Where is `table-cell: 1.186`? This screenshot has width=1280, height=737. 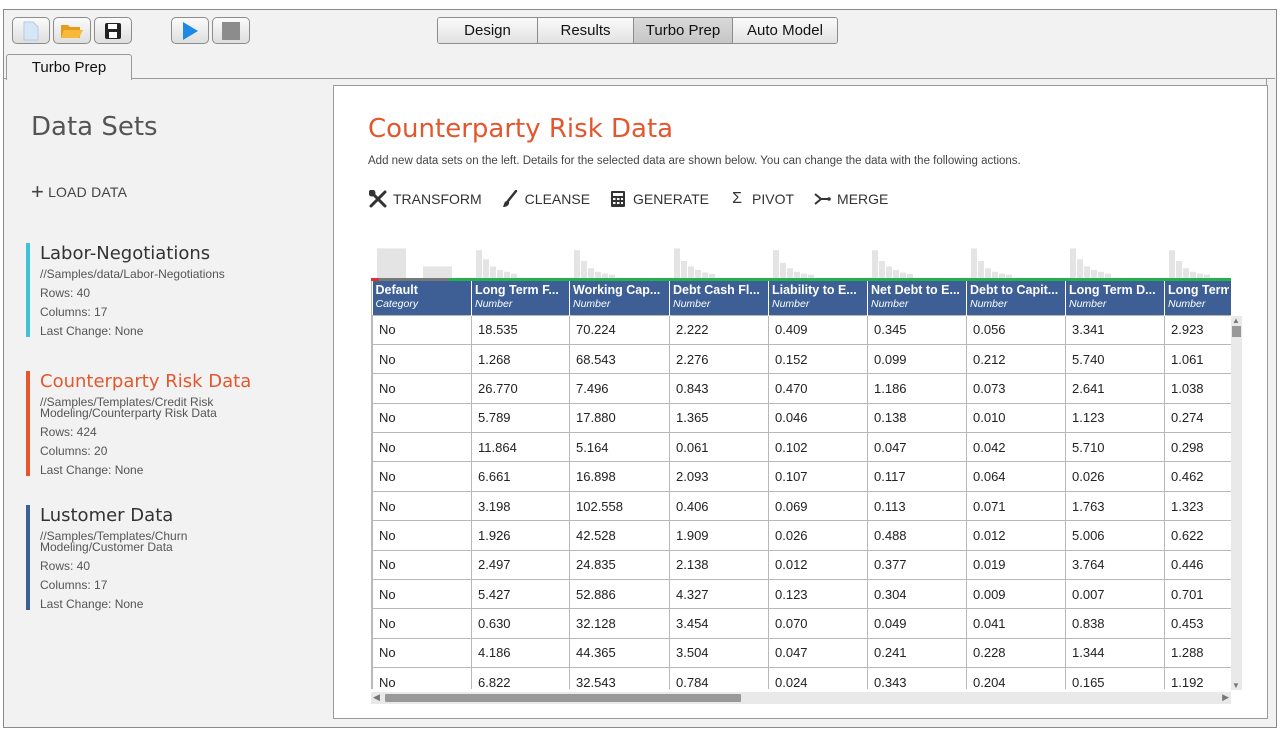 table-cell: 1.186 is located at coordinates (917, 388).